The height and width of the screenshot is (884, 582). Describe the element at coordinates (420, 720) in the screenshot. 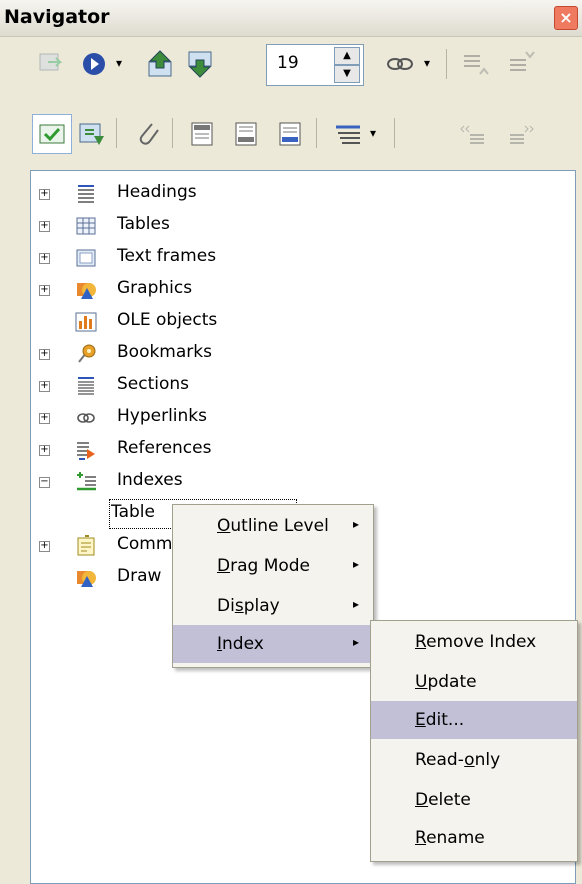

I see `menu-label-accelerator: E` at that location.